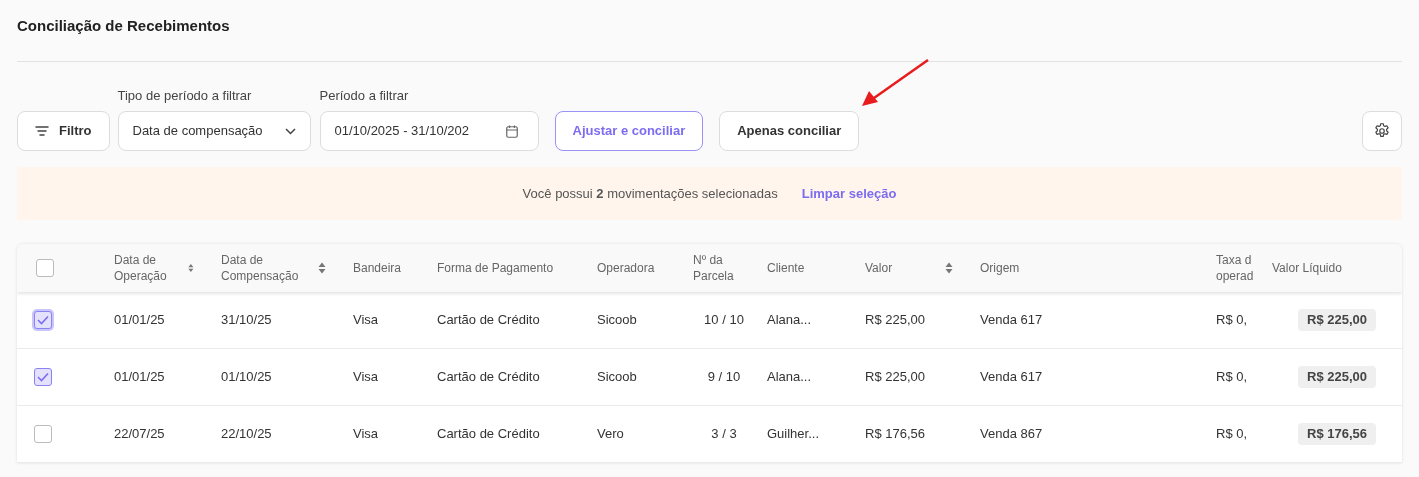 The height and width of the screenshot is (477, 1419). What do you see at coordinates (154, 268) in the screenshot?
I see `column-header: Data de Operação` at bounding box center [154, 268].